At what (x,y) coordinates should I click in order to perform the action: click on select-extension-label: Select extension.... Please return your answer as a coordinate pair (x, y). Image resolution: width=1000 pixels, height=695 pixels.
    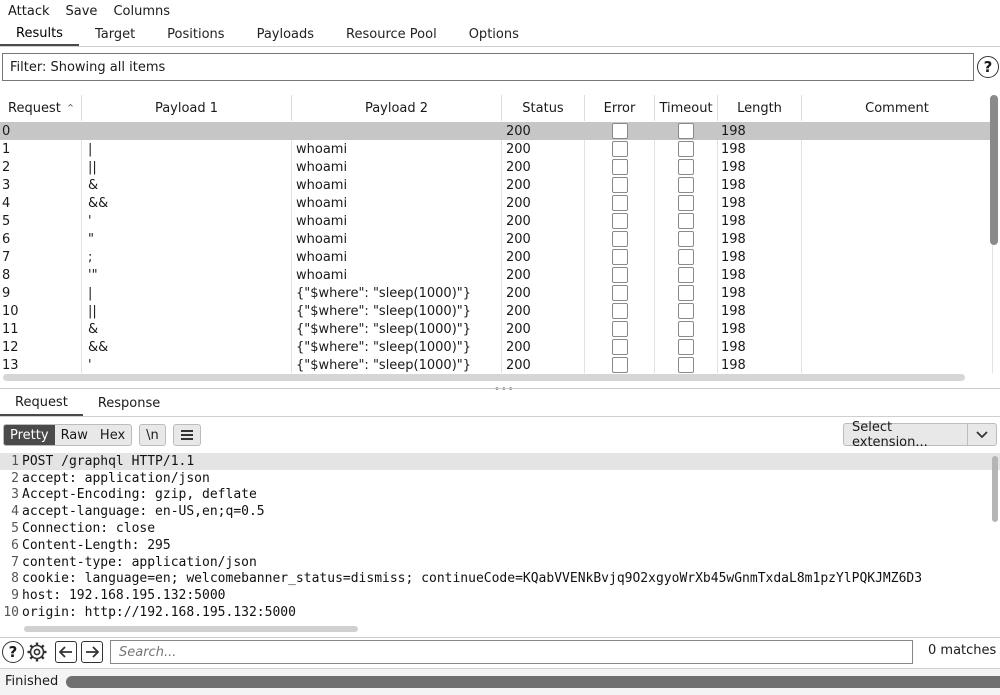
    Looking at the image, I should click on (906, 435).